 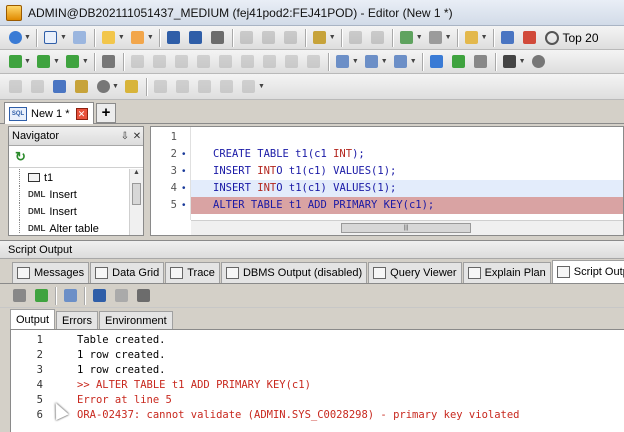 What do you see at coordinates (138, 38) in the screenshot?
I see `open-recent-icon` at bounding box center [138, 38].